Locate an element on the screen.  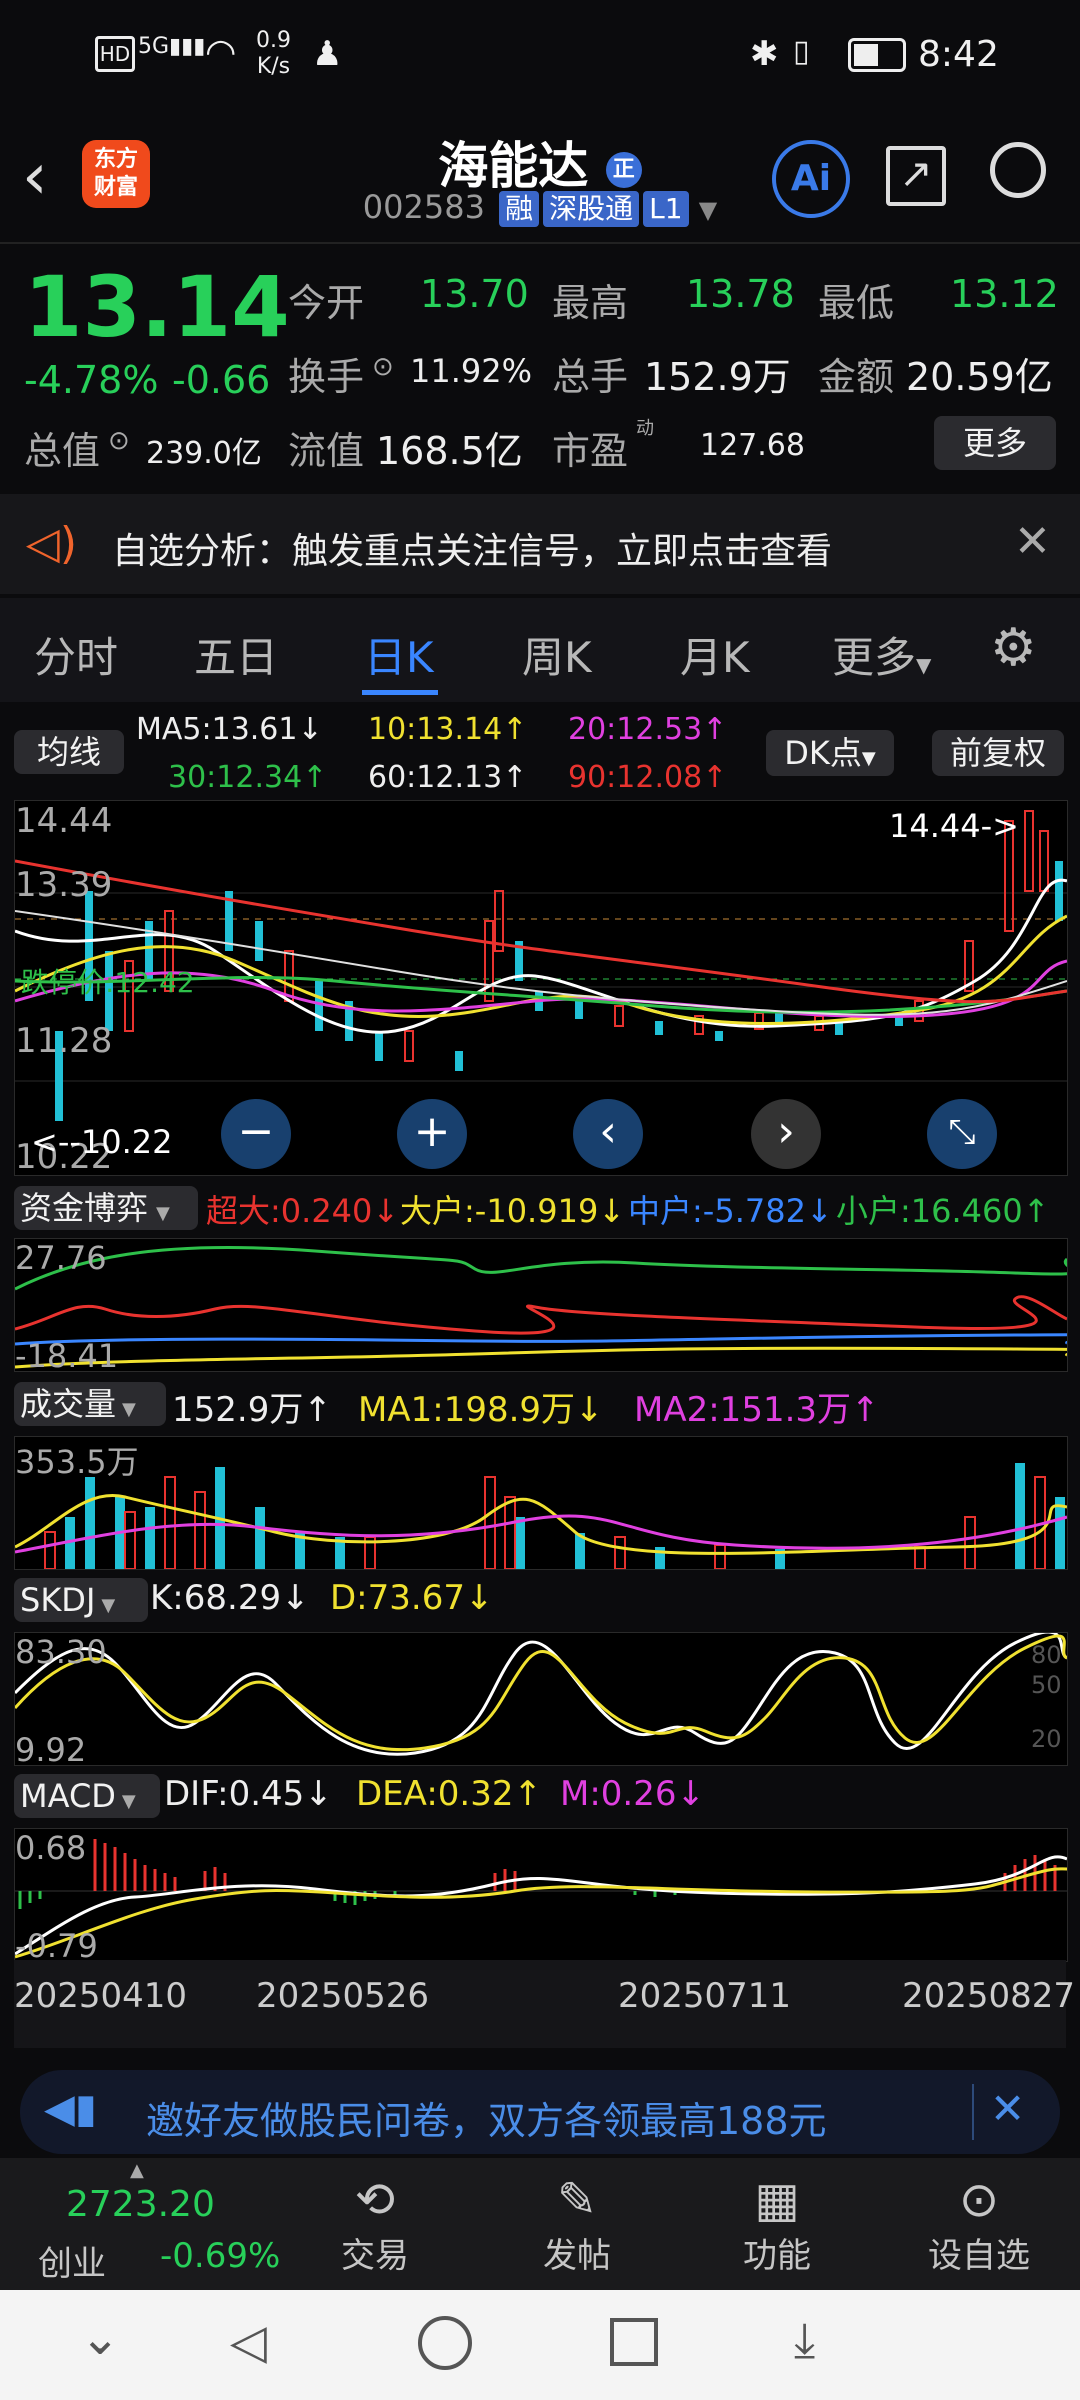
volume-label: 总手 is located at coordinates (590, 377).